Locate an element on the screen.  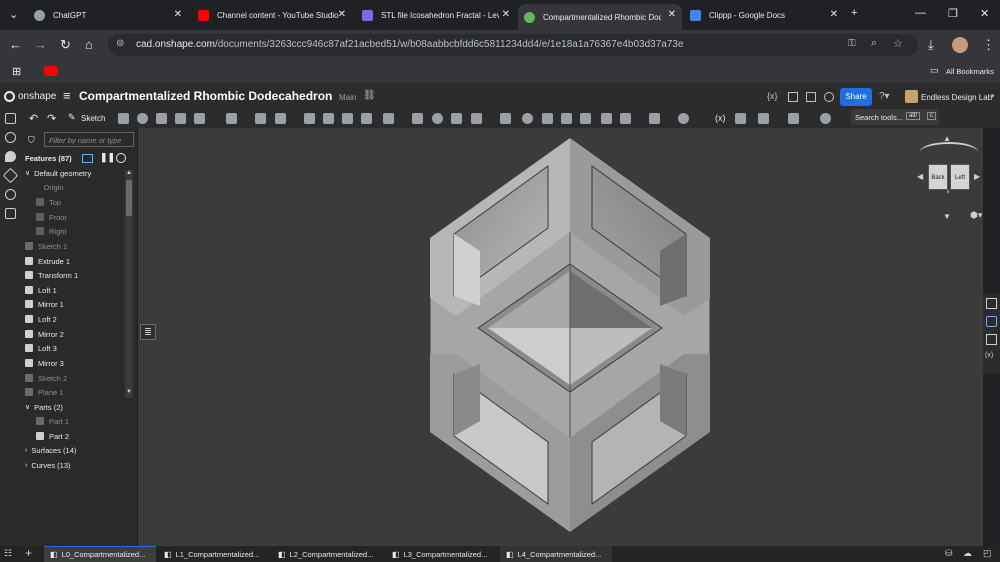
scroll-thumb is located at coordinates (129, 198).